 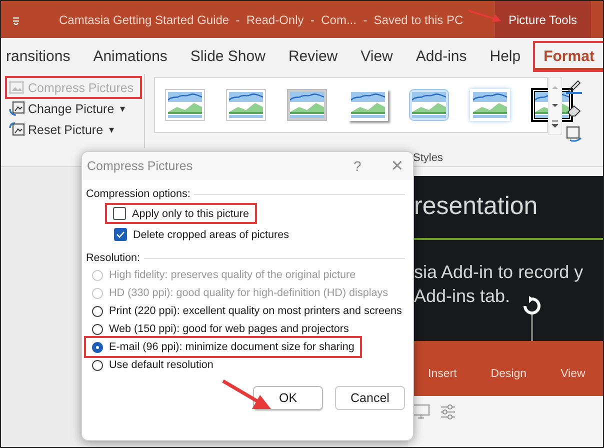 What do you see at coordinates (573, 374) in the screenshot?
I see `slide-tab-label: View` at bounding box center [573, 374].